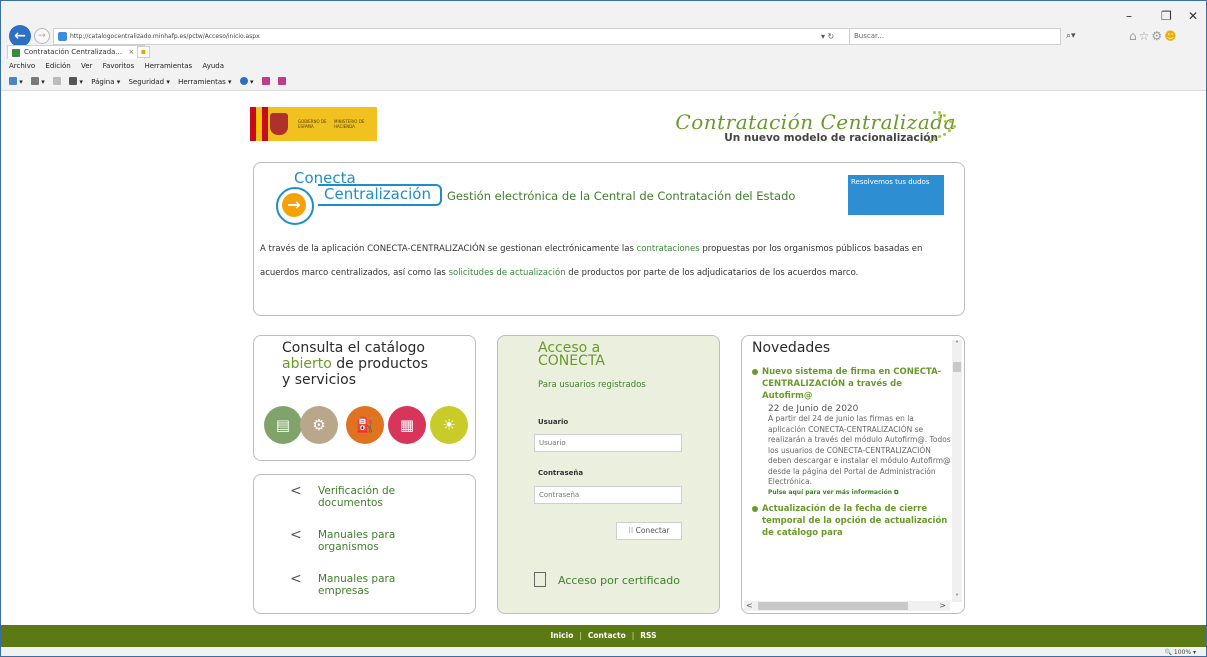  Describe the element at coordinates (168, 66) in the screenshot. I see `menu-herramientas: Herramientas` at that location.